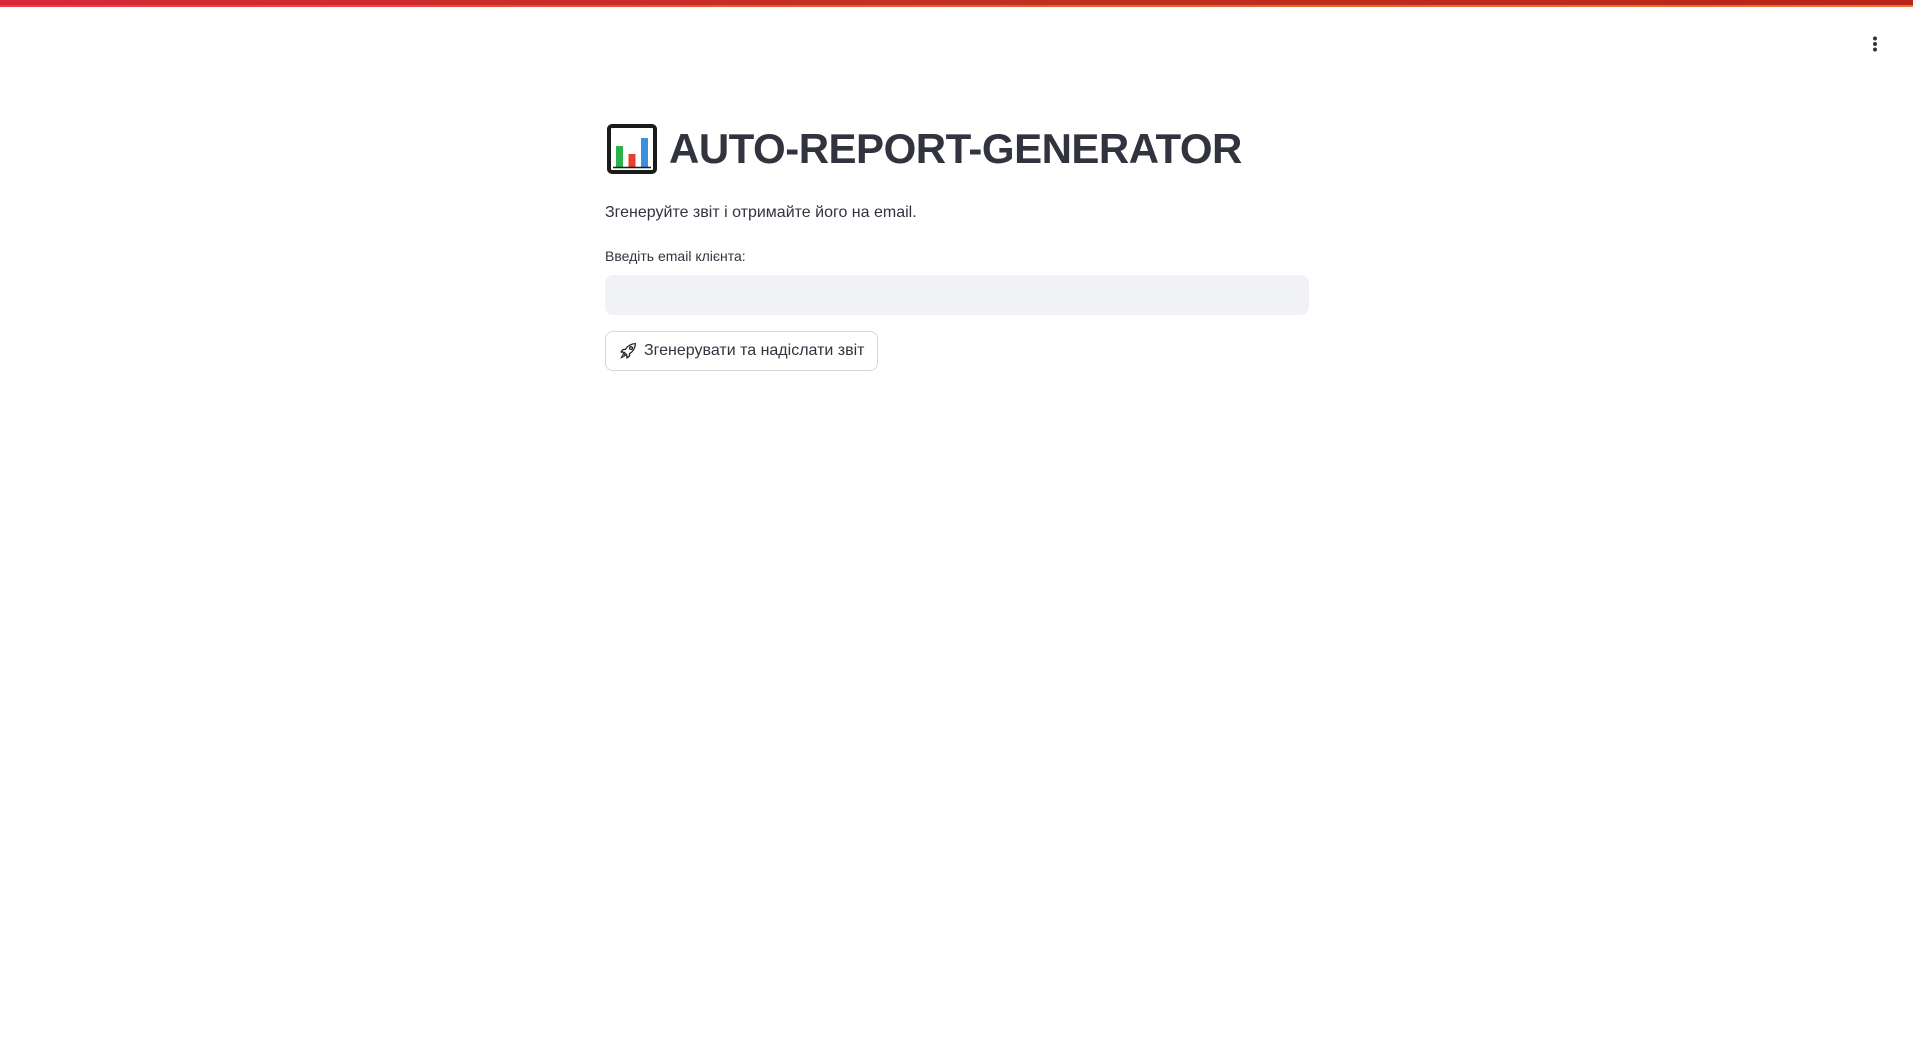 The width and height of the screenshot is (1913, 1046). I want to click on main-menu-button, so click(1875, 44).